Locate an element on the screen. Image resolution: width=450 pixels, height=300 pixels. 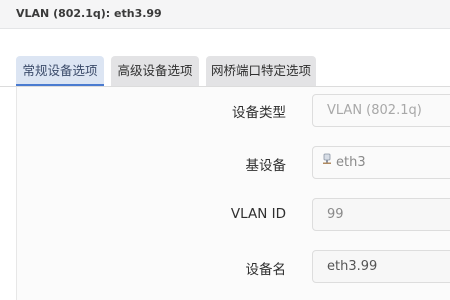
device-name-label: 设备名 is located at coordinates (266, 270).